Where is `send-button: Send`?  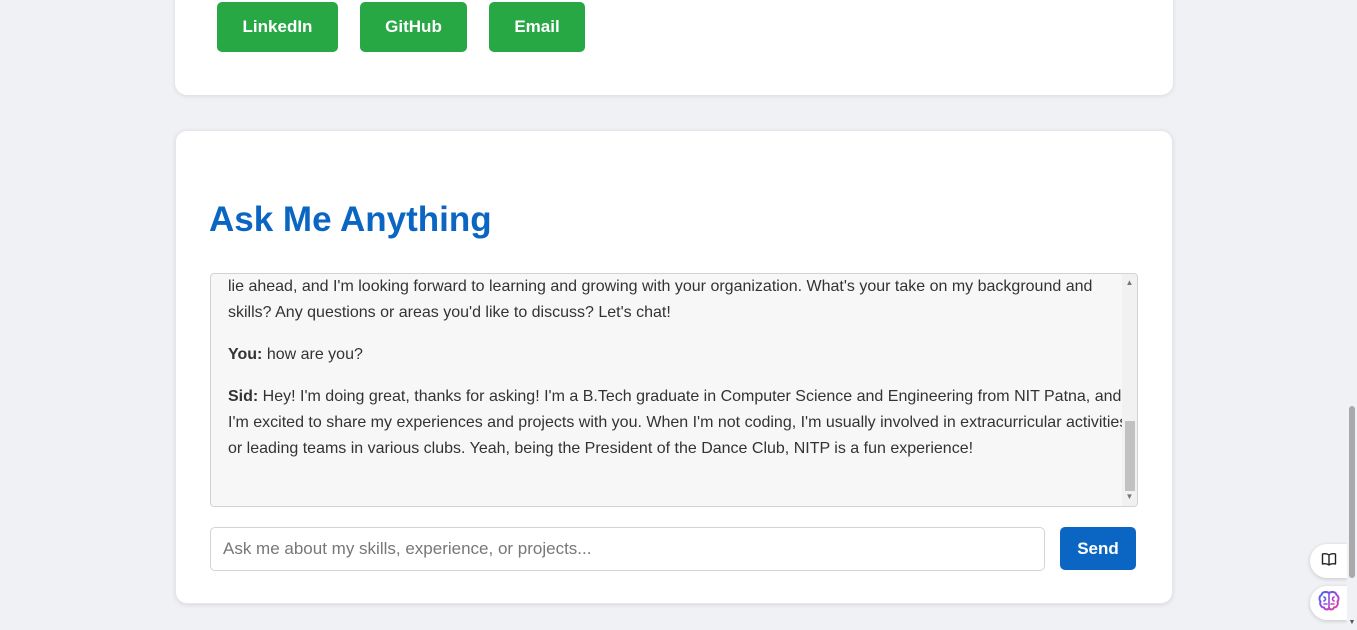 send-button: Send is located at coordinates (1098, 548).